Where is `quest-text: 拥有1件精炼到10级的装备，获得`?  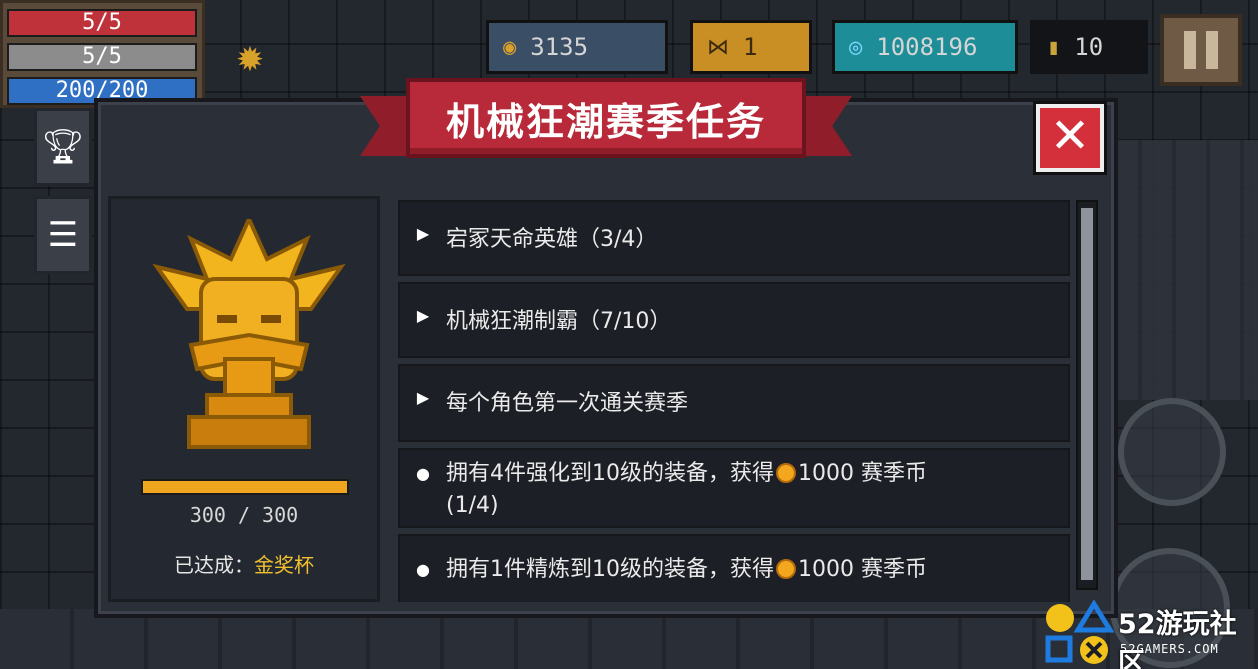 quest-text: 拥有1件精炼到10级的装备，获得 is located at coordinates (610, 569).